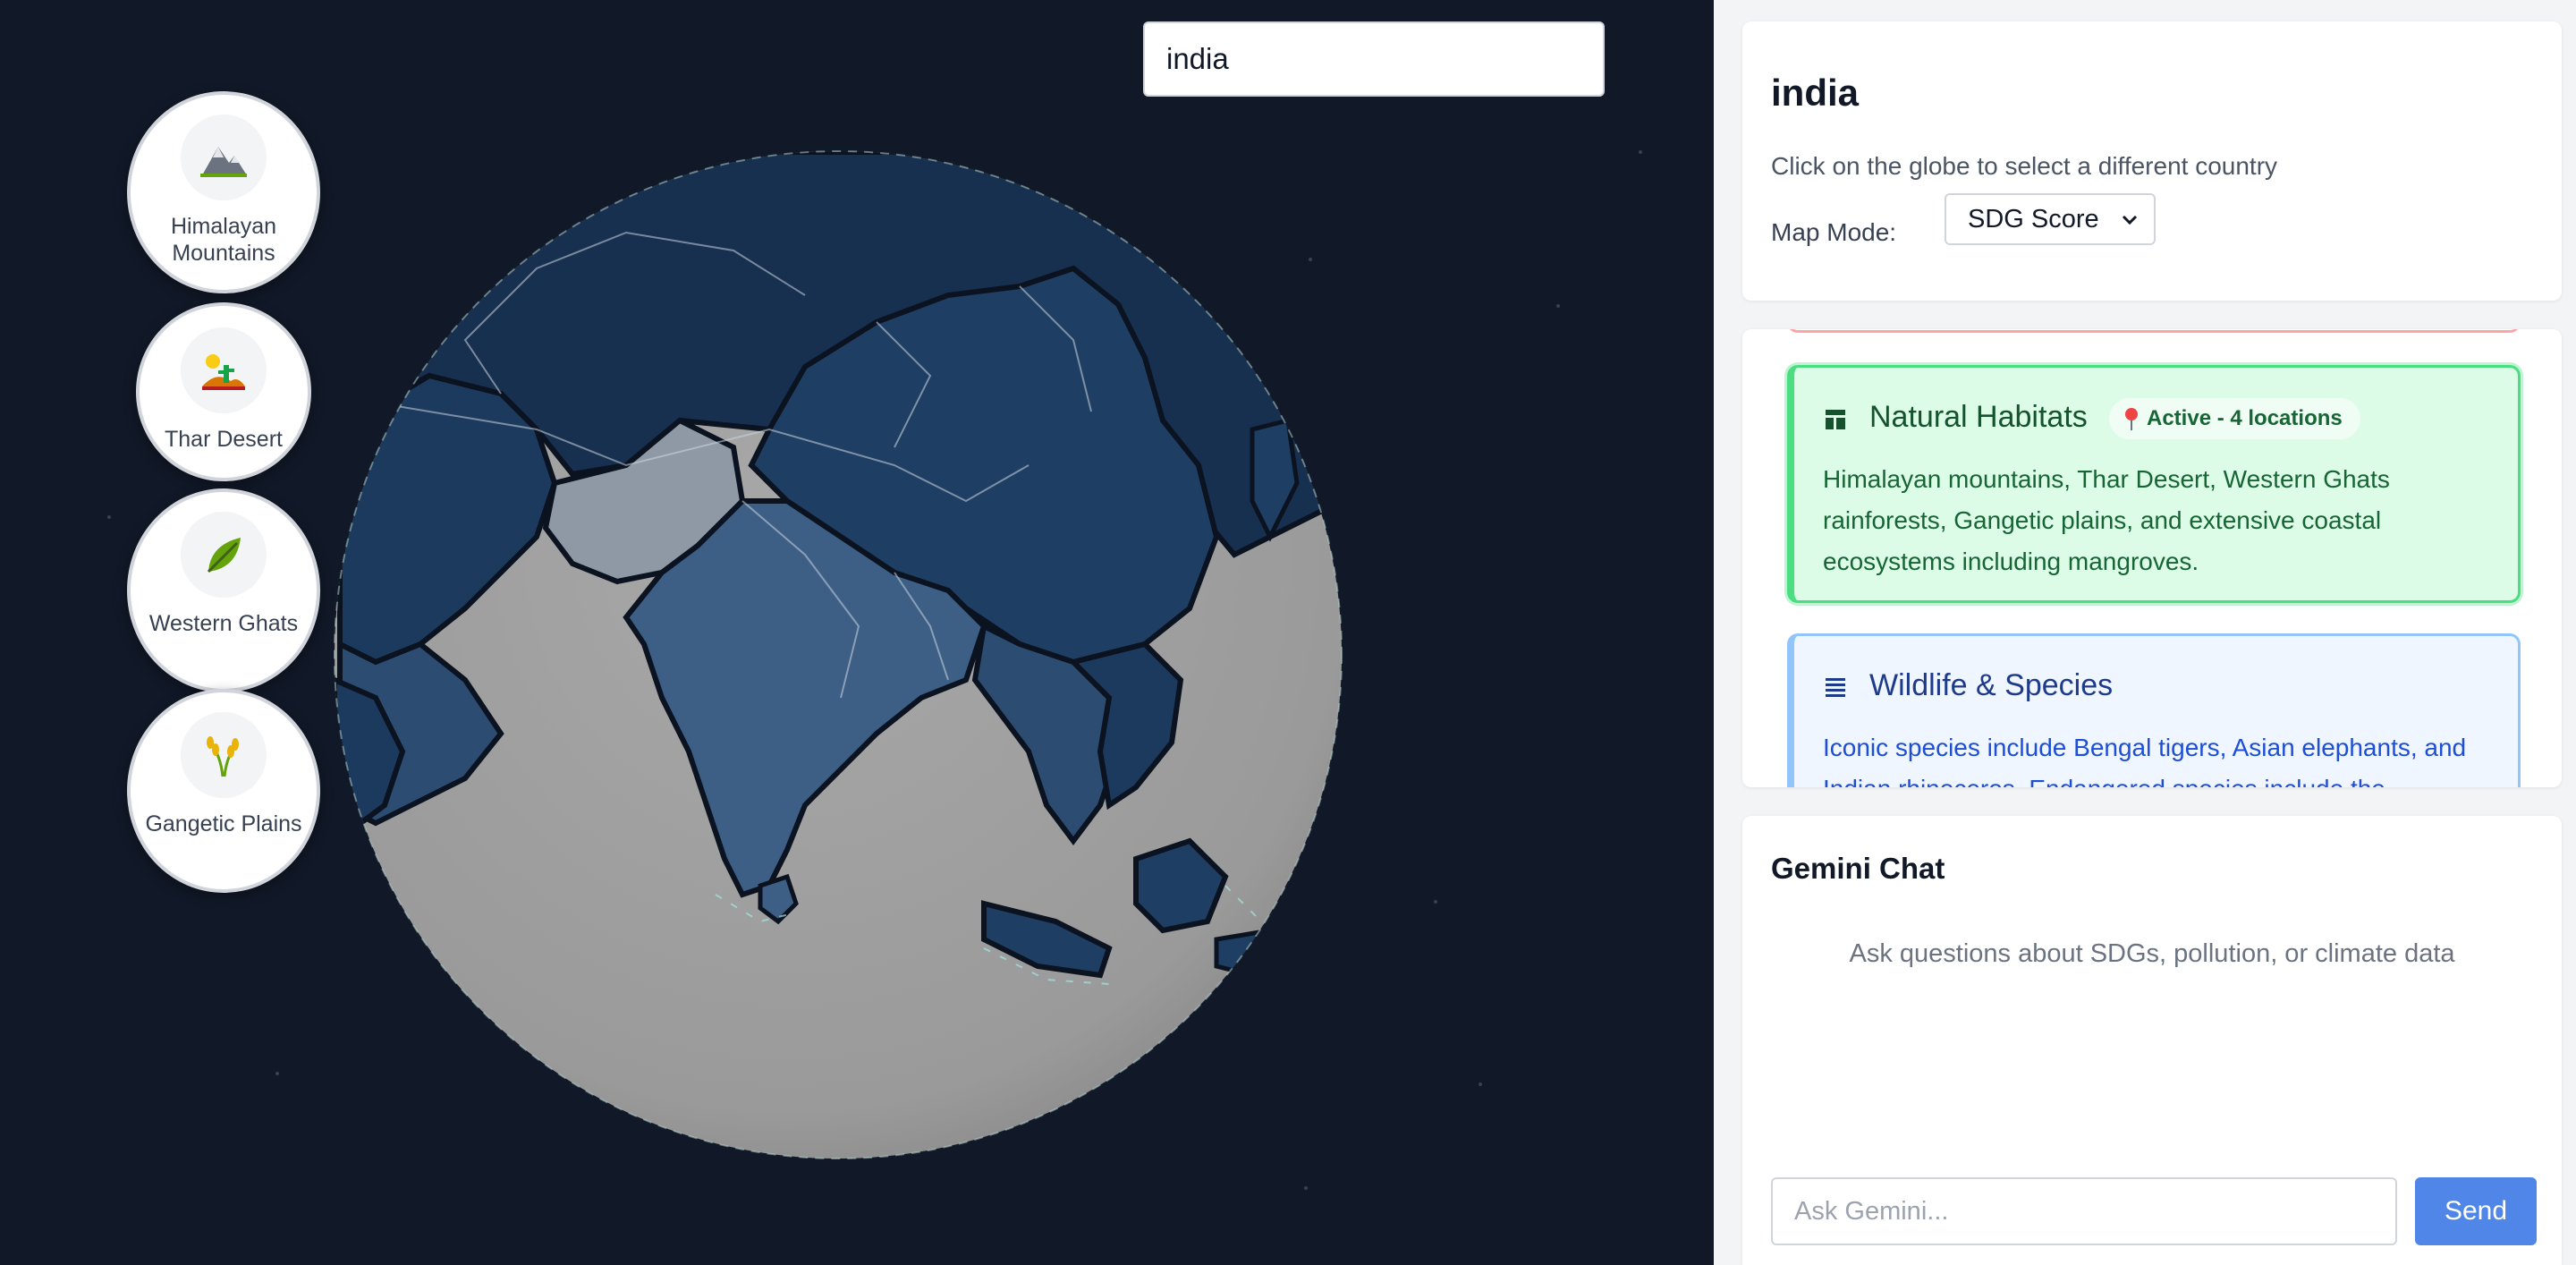  What do you see at coordinates (1991, 685) in the screenshot?
I see `info-card-title: Wildlife & Species` at bounding box center [1991, 685].